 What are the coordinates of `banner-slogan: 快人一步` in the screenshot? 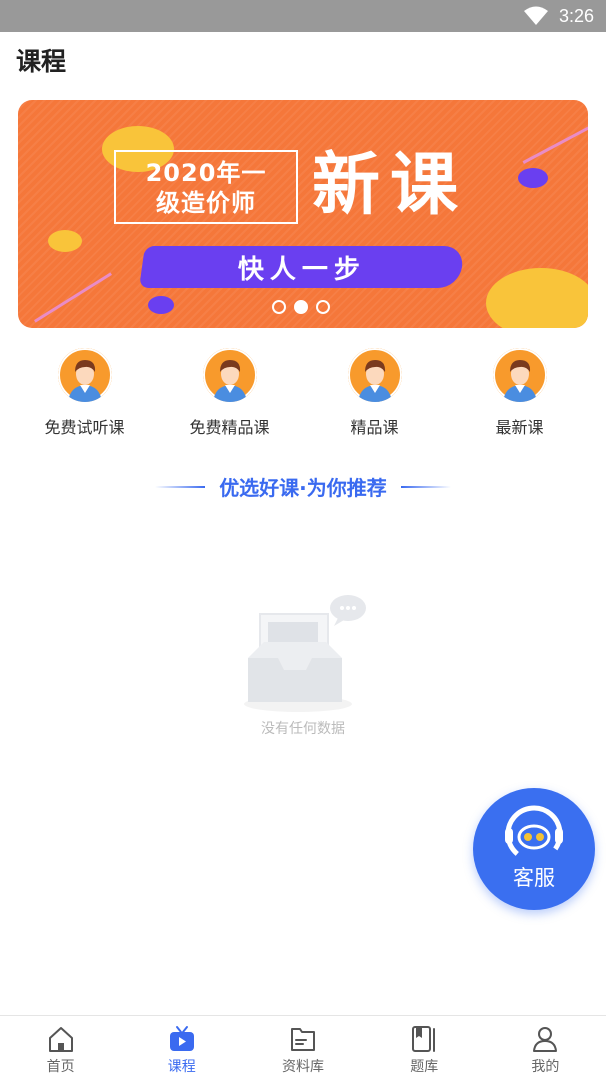 It's located at (302, 267).